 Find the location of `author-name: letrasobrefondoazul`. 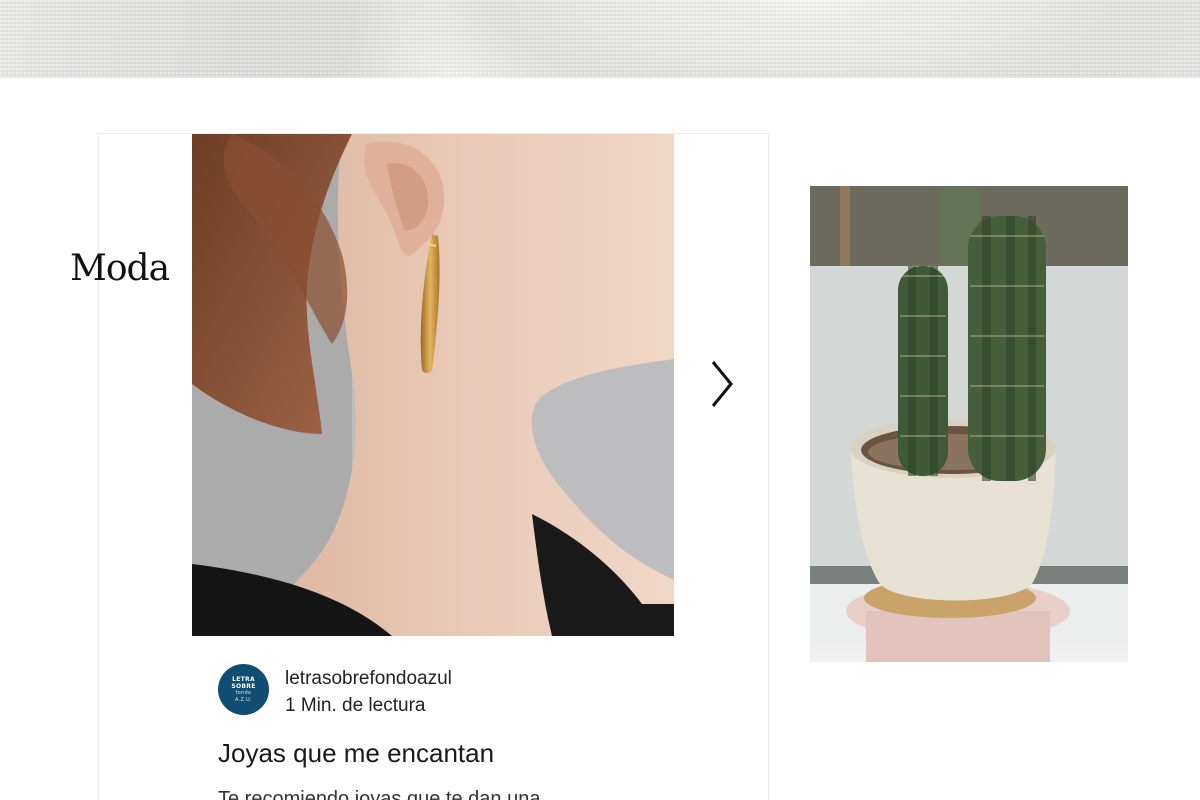

author-name: letrasobrefondoazul is located at coordinates (368, 679).